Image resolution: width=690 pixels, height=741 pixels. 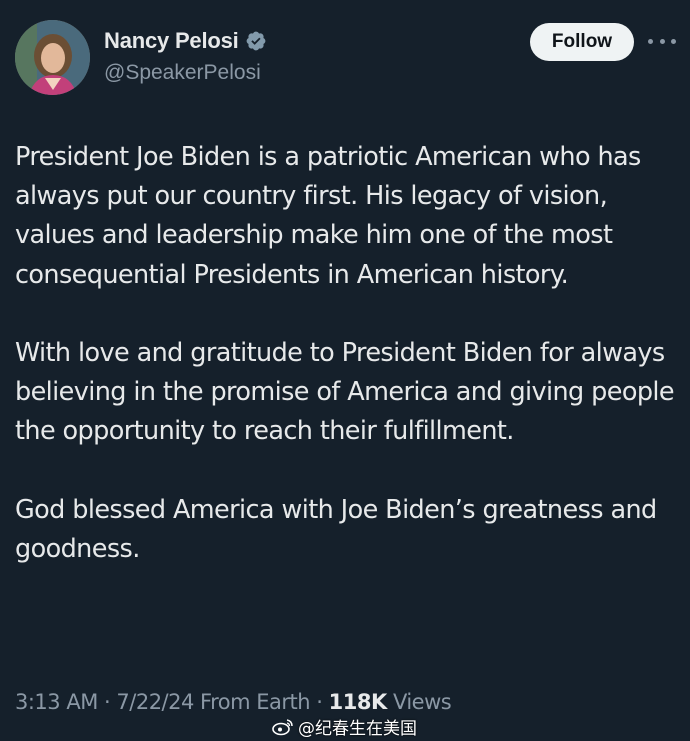 I want to click on tweet-header: Nancy Pelosi @SpeakerPelosi Follow, so click(x=345, y=50).